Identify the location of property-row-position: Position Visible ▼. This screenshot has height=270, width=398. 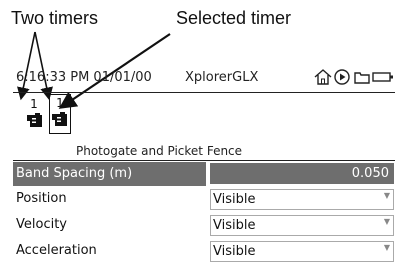
(204, 199).